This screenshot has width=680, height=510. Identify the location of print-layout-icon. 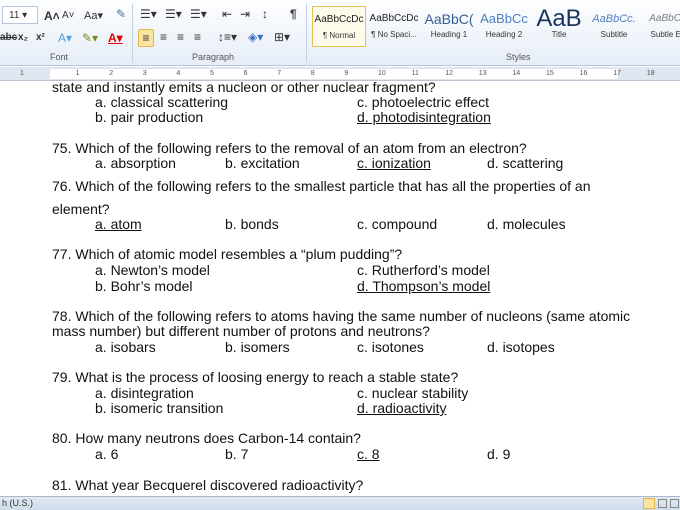
(649, 503).